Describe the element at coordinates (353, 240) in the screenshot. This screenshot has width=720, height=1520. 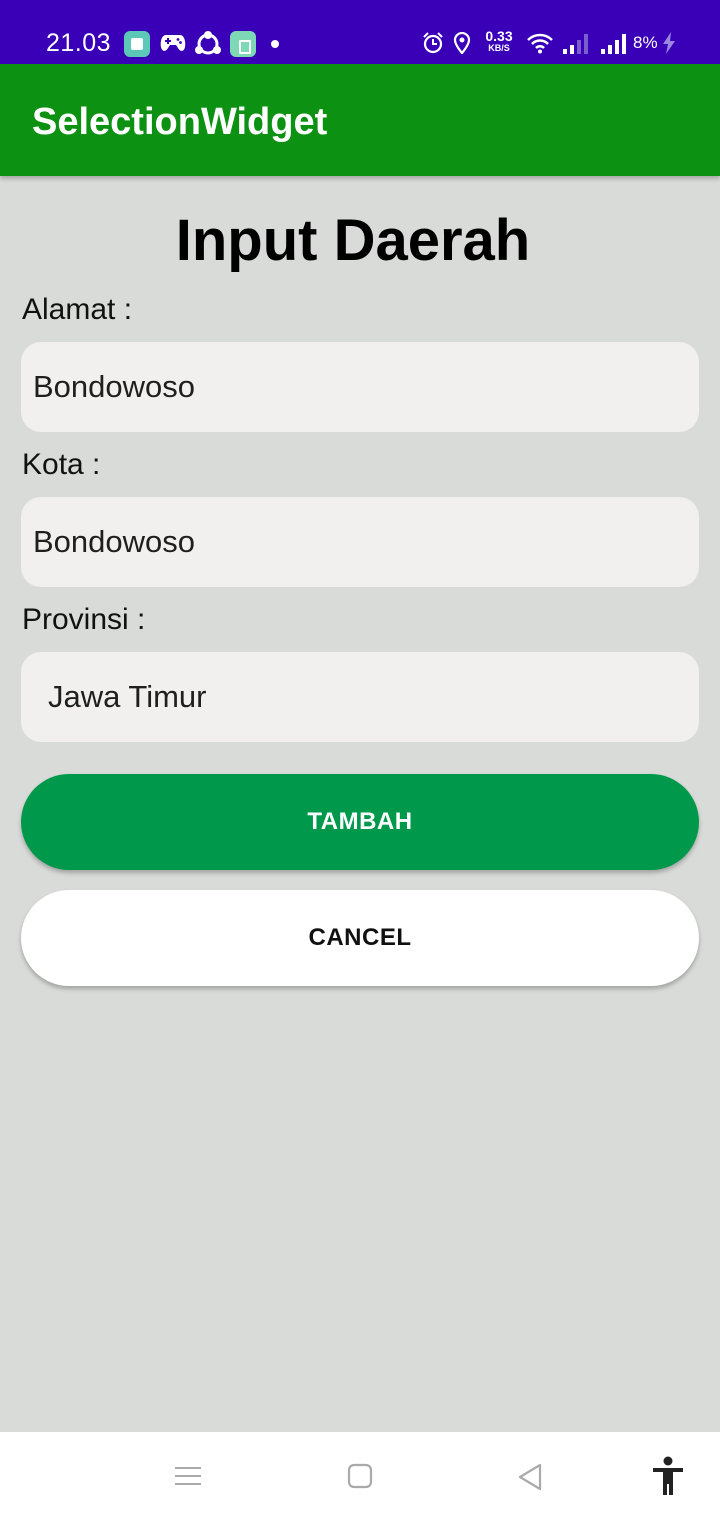
I see `page-heading: Input Daerah` at that location.